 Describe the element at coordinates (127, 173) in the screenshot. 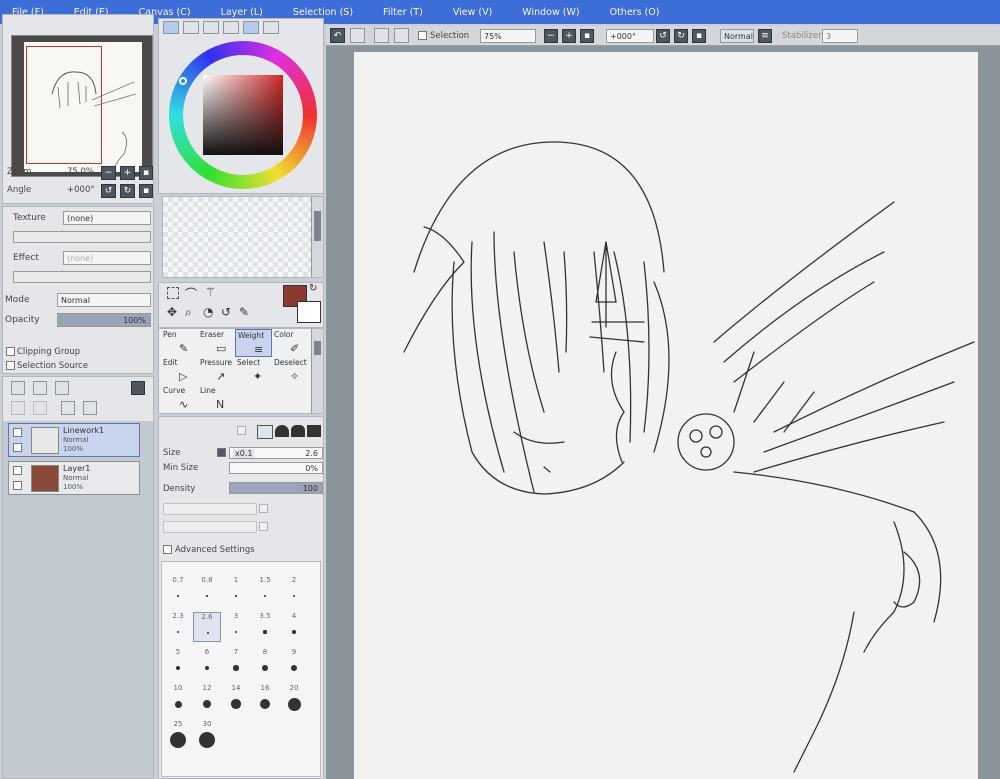

I see `zoom-in-button: +` at that location.